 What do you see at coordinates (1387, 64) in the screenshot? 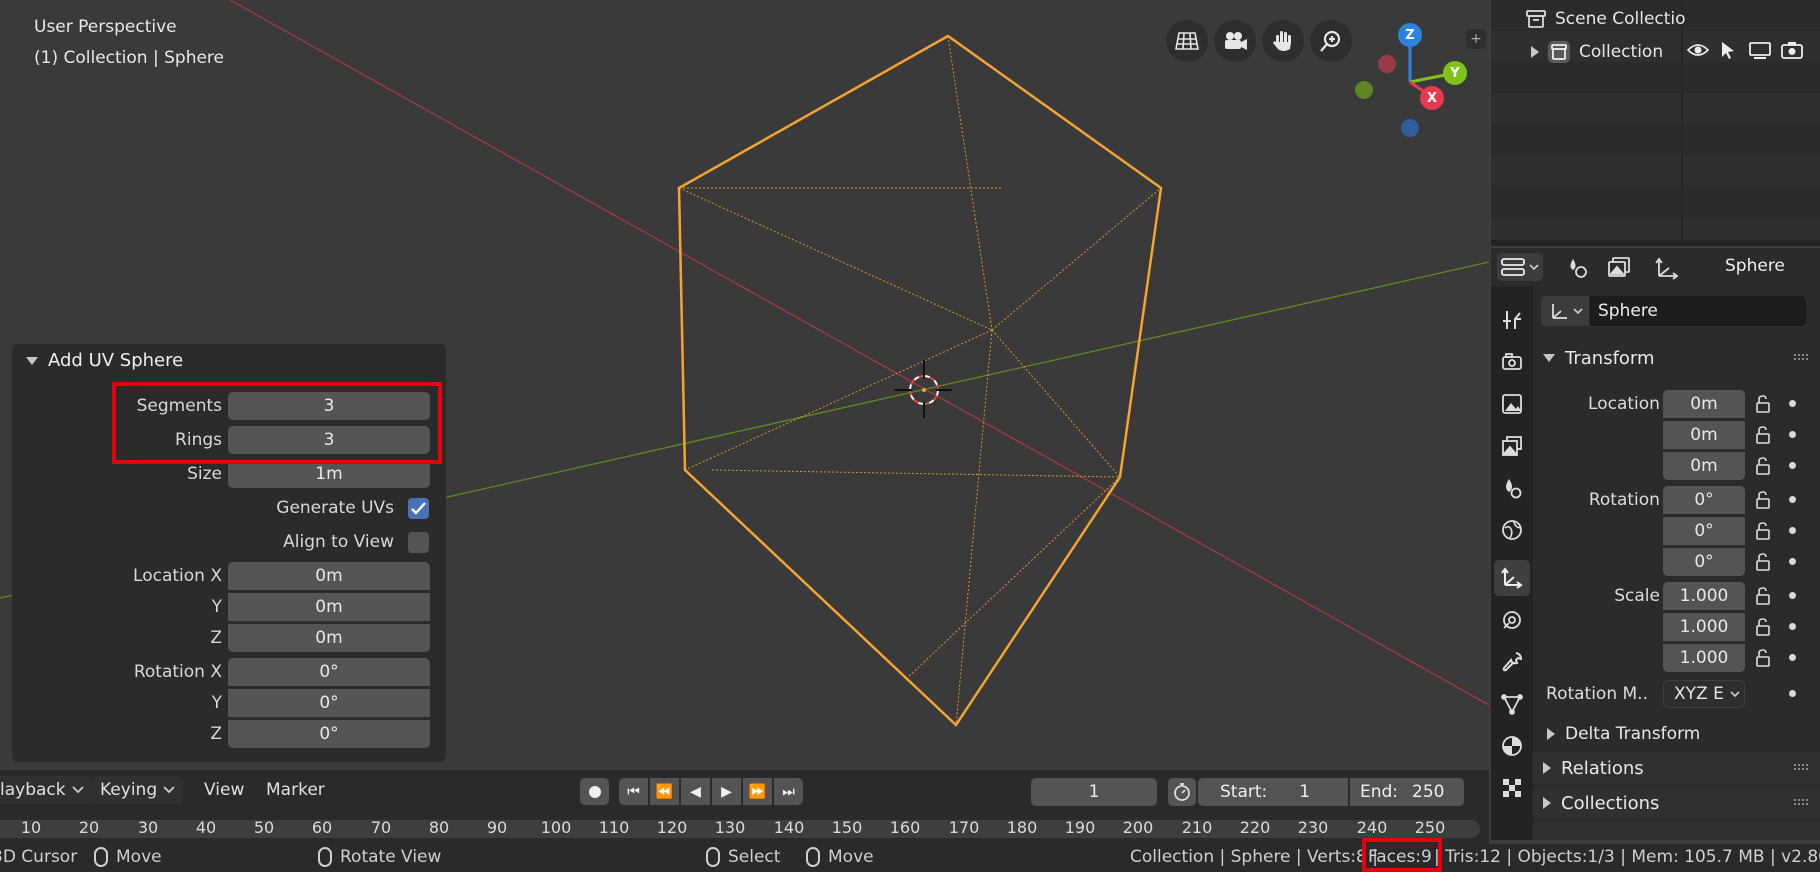
I see `gizmo-neg-x-axis` at bounding box center [1387, 64].